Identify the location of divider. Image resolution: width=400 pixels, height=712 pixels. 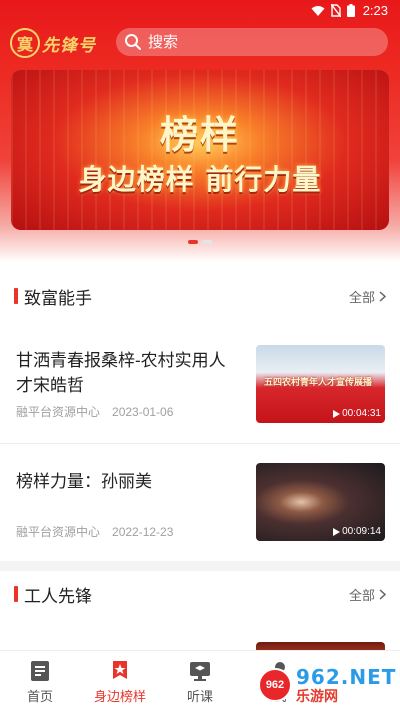
(200, 443).